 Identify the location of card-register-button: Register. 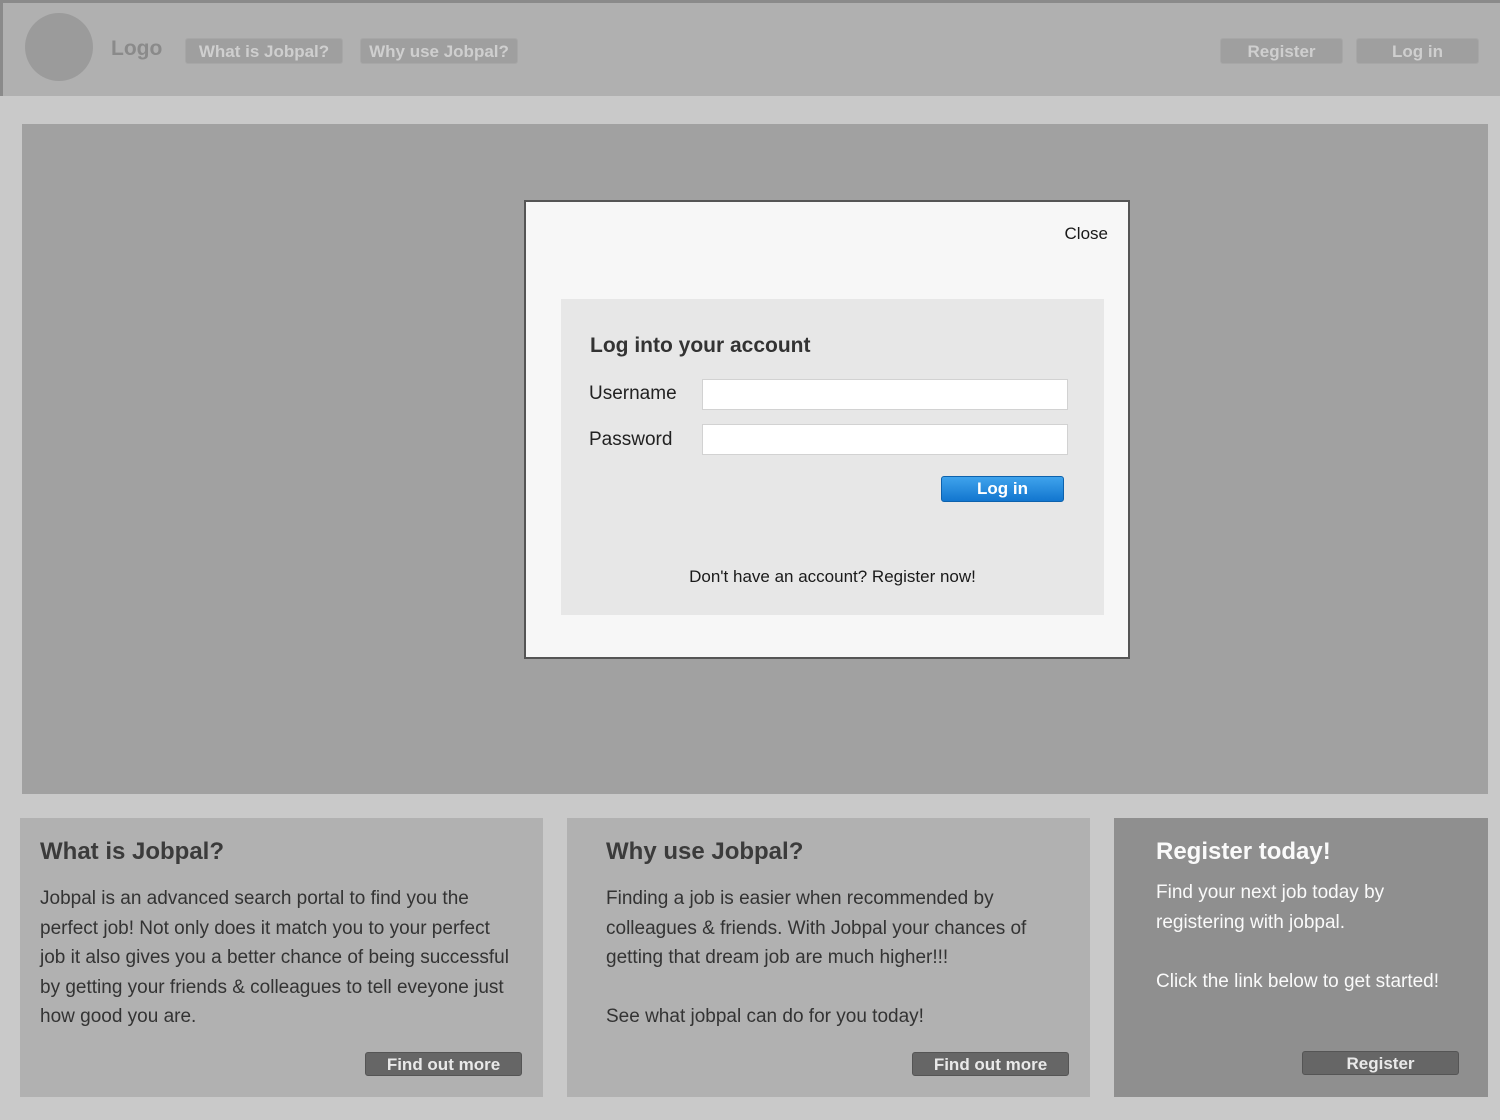
(1380, 1063).